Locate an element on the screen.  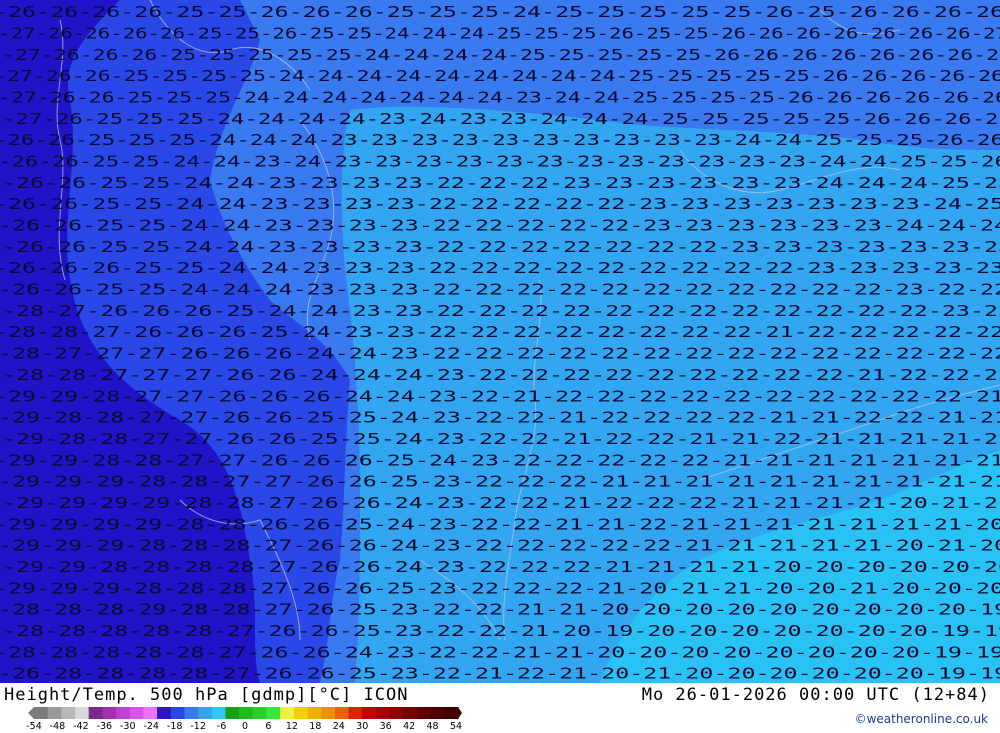
product-title: Height/Temp. 500 hPa [gdmp][°C] ICON is located at coordinates (206, 695).